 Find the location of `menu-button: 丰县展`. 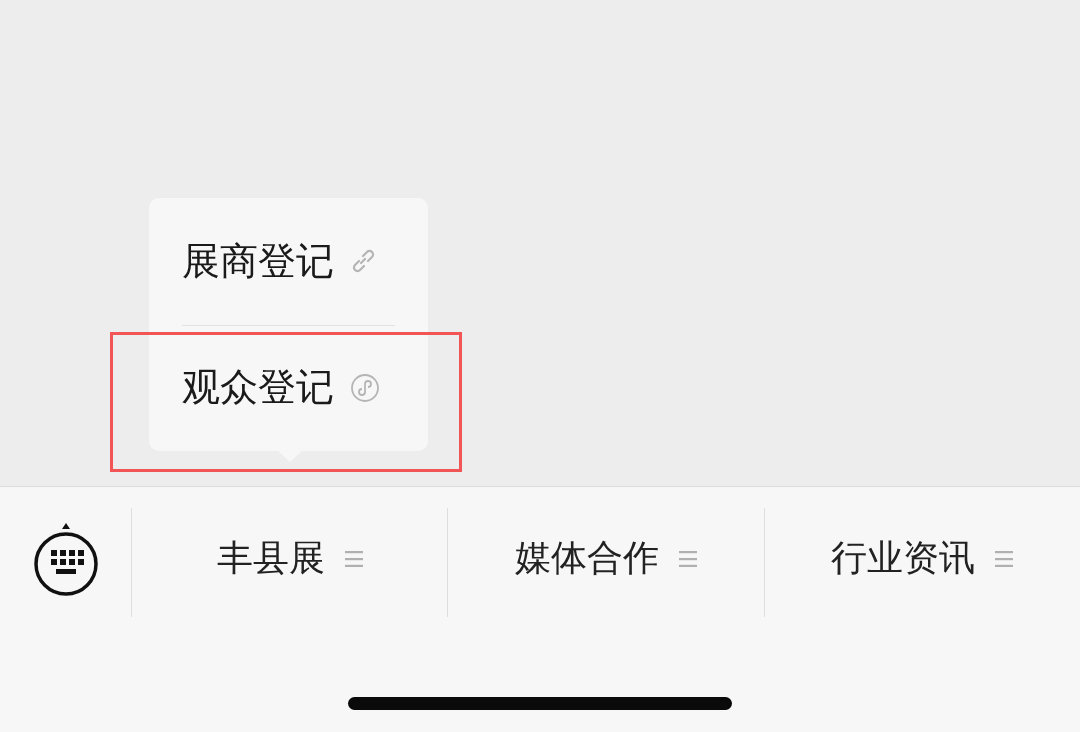

menu-button: 丰县展 is located at coordinates (289, 558).